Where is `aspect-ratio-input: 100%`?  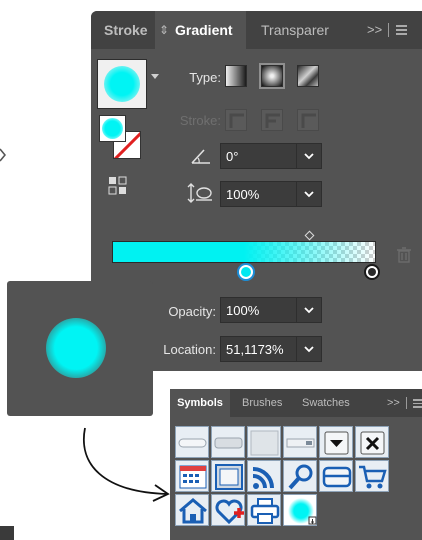 aspect-ratio-input: 100% is located at coordinates (258, 194).